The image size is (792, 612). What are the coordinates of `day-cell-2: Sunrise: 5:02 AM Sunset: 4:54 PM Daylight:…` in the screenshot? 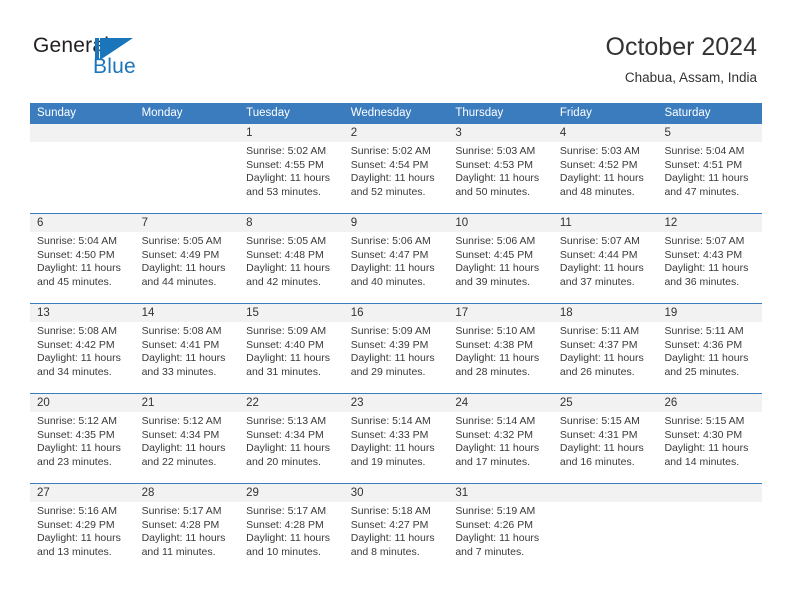 It's located at (396, 177).